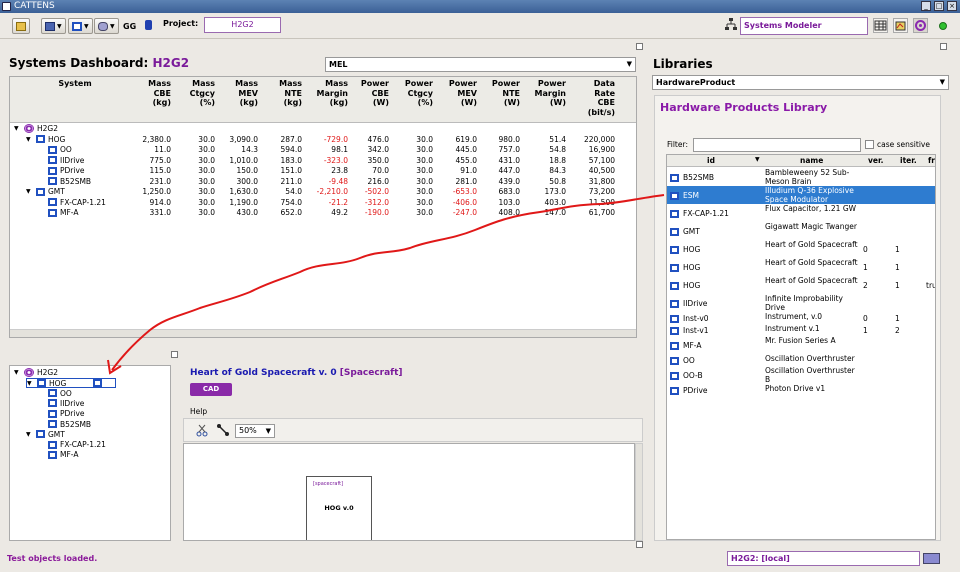  Describe the element at coordinates (372, 93) in the screenshot. I see `column-header: Power CBE (W)` at that location.